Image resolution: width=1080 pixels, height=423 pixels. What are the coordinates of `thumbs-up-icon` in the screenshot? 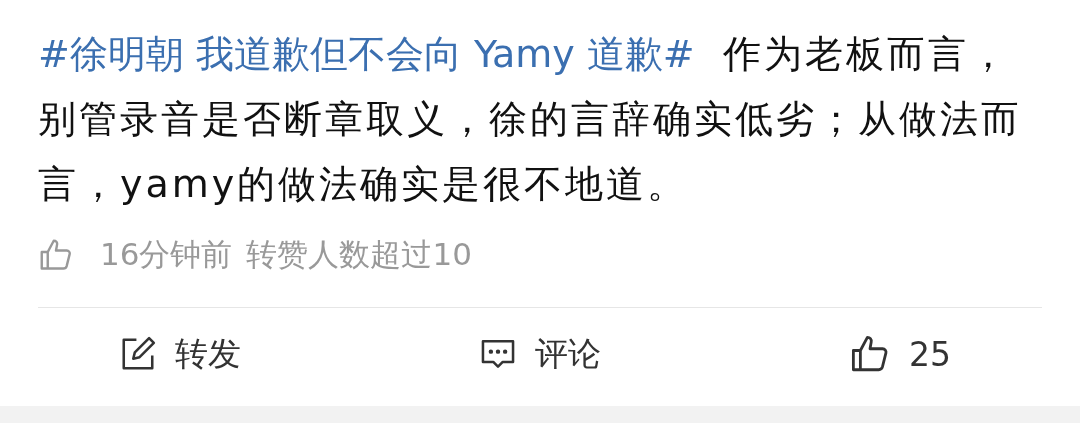 It's located at (56, 255).